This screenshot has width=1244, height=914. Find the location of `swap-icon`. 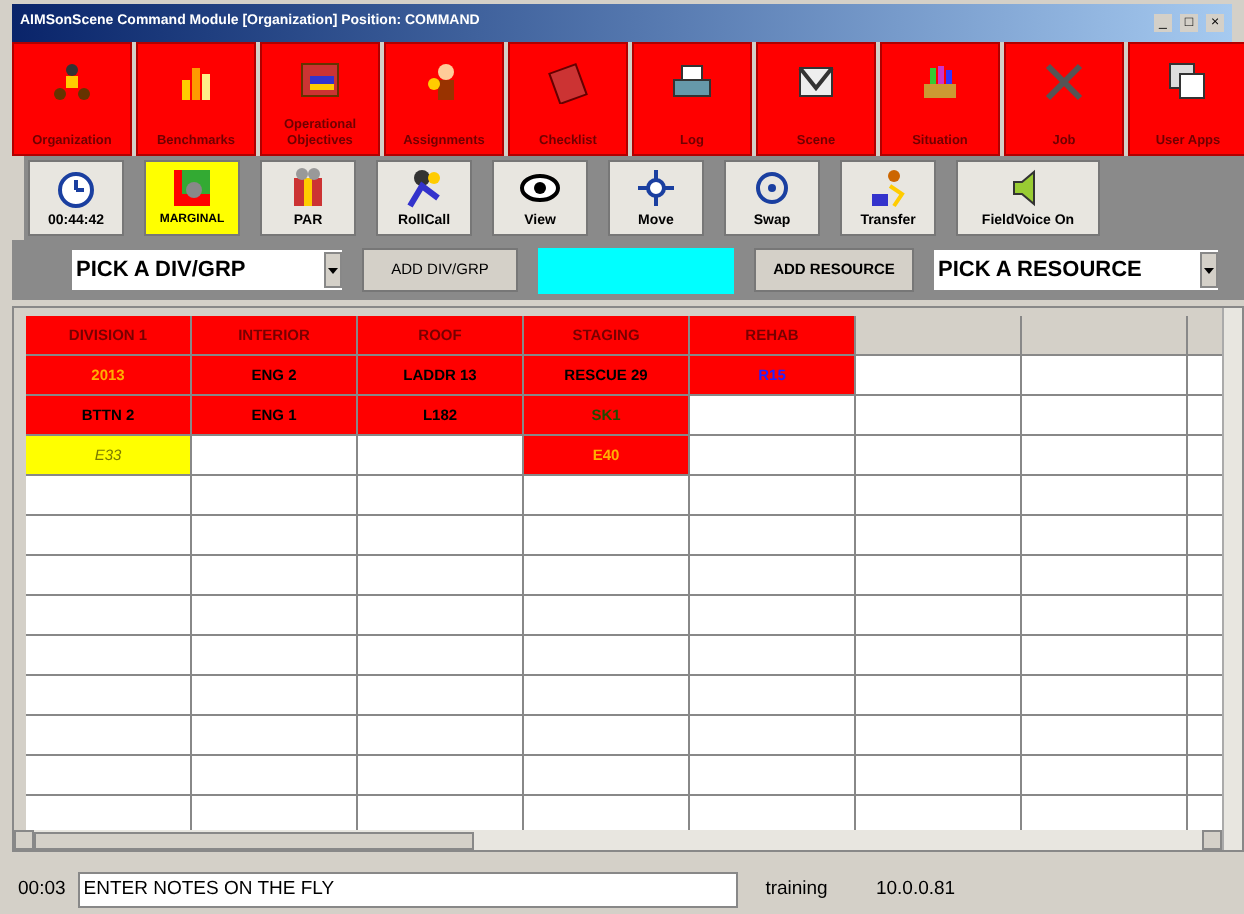

swap-icon is located at coordinates (772, 188).